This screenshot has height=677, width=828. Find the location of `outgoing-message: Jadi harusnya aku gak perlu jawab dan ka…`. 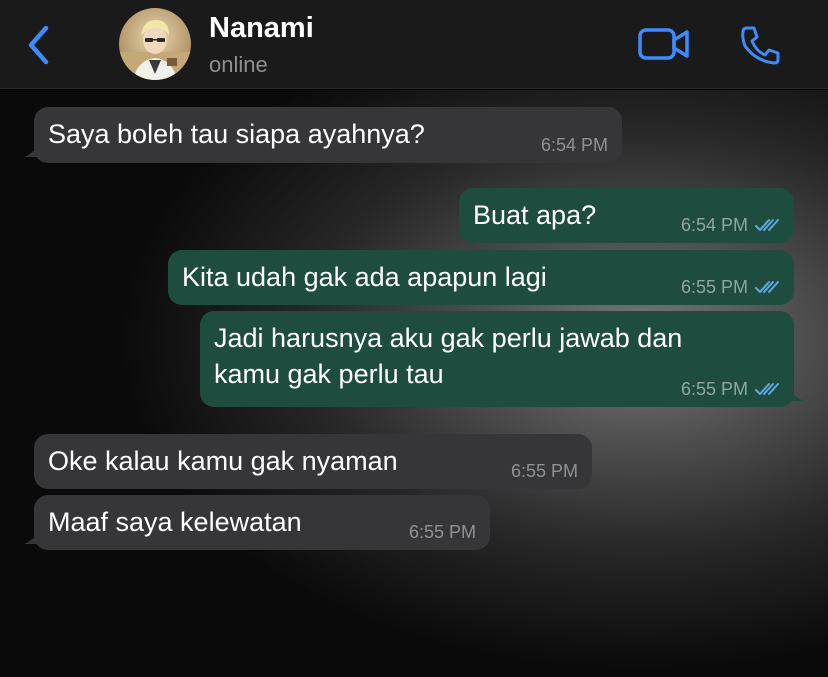

outgoing-message: Jadi harusnya aku gak perlu jawab dan ka… is located at coordinates (502, 359).